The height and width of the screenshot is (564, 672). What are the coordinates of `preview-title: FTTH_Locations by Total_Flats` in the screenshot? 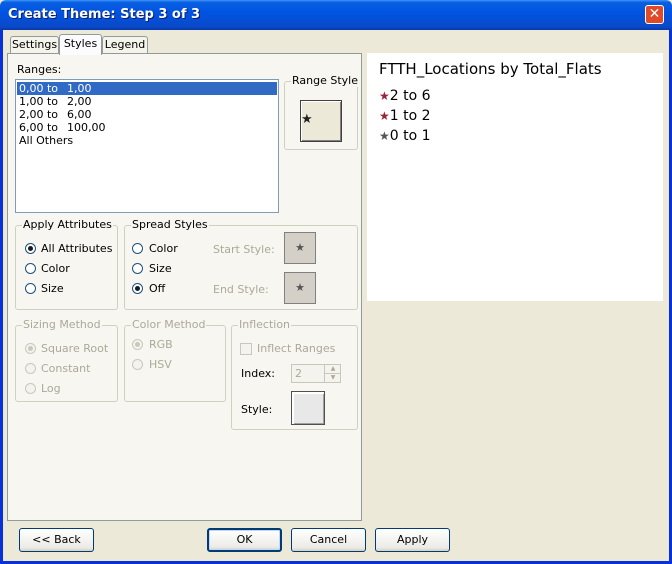 It's located at (490, 69).